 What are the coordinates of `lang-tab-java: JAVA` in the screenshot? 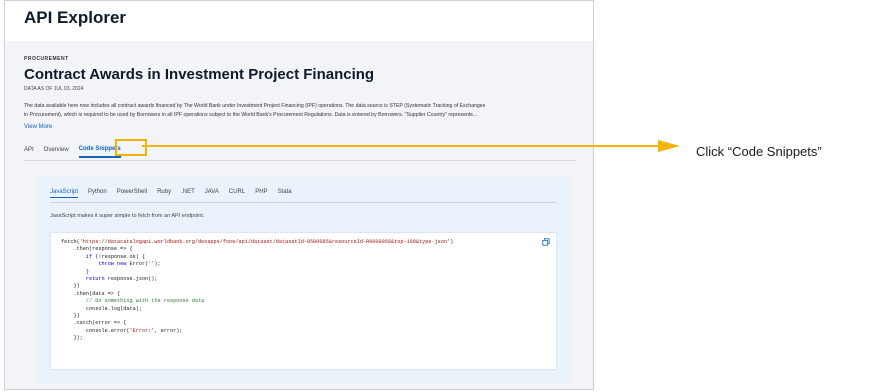 It's located at (212, 193).